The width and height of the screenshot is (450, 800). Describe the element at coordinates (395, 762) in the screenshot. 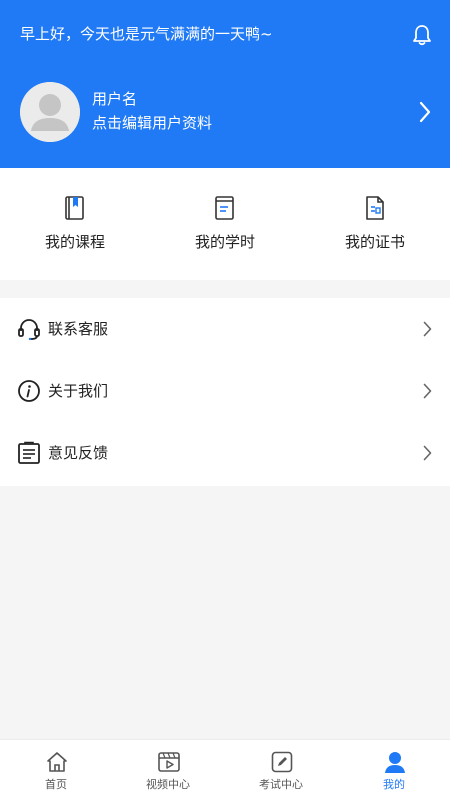

I see `profile-icon` at that location.